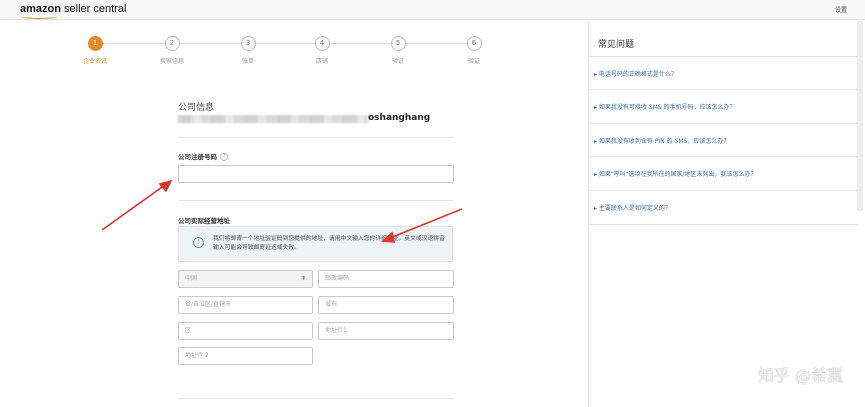  Describe the element at coordinates (616, 45) in the screenshot. I see `faq-title: 常见问题` at that location.